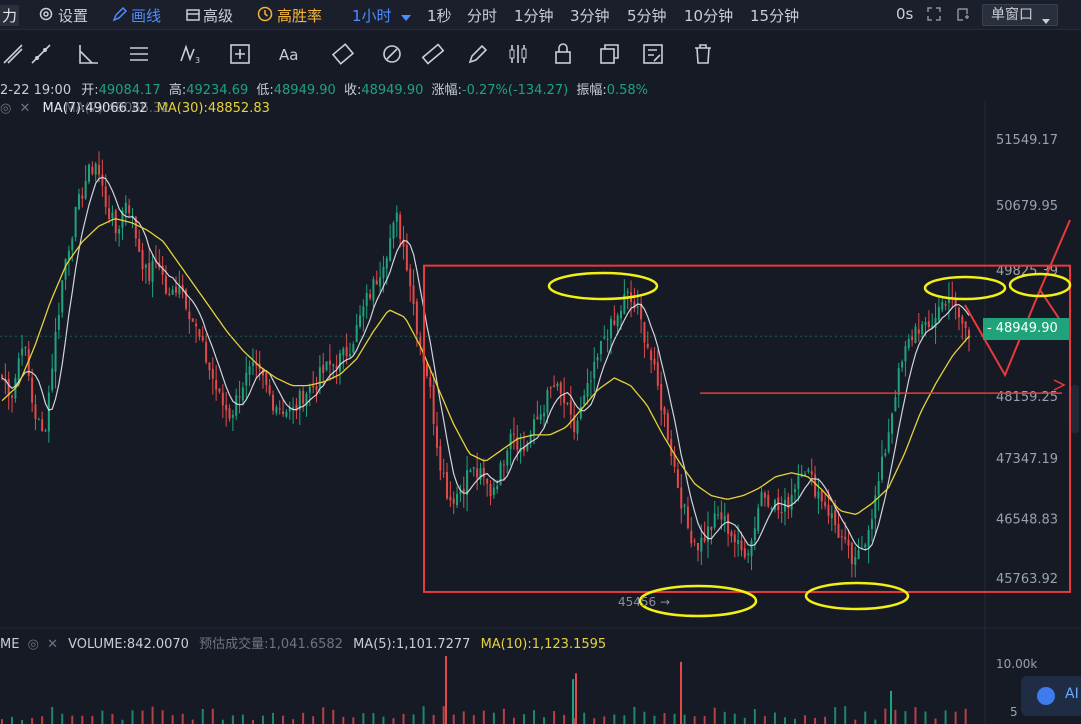 Image resolution: width=1081 pixels, height=724 pixels. What do you see at coordinates (392, 54) in the screenshot?
I see `eraser-icon` at bounding box center [392, 54].